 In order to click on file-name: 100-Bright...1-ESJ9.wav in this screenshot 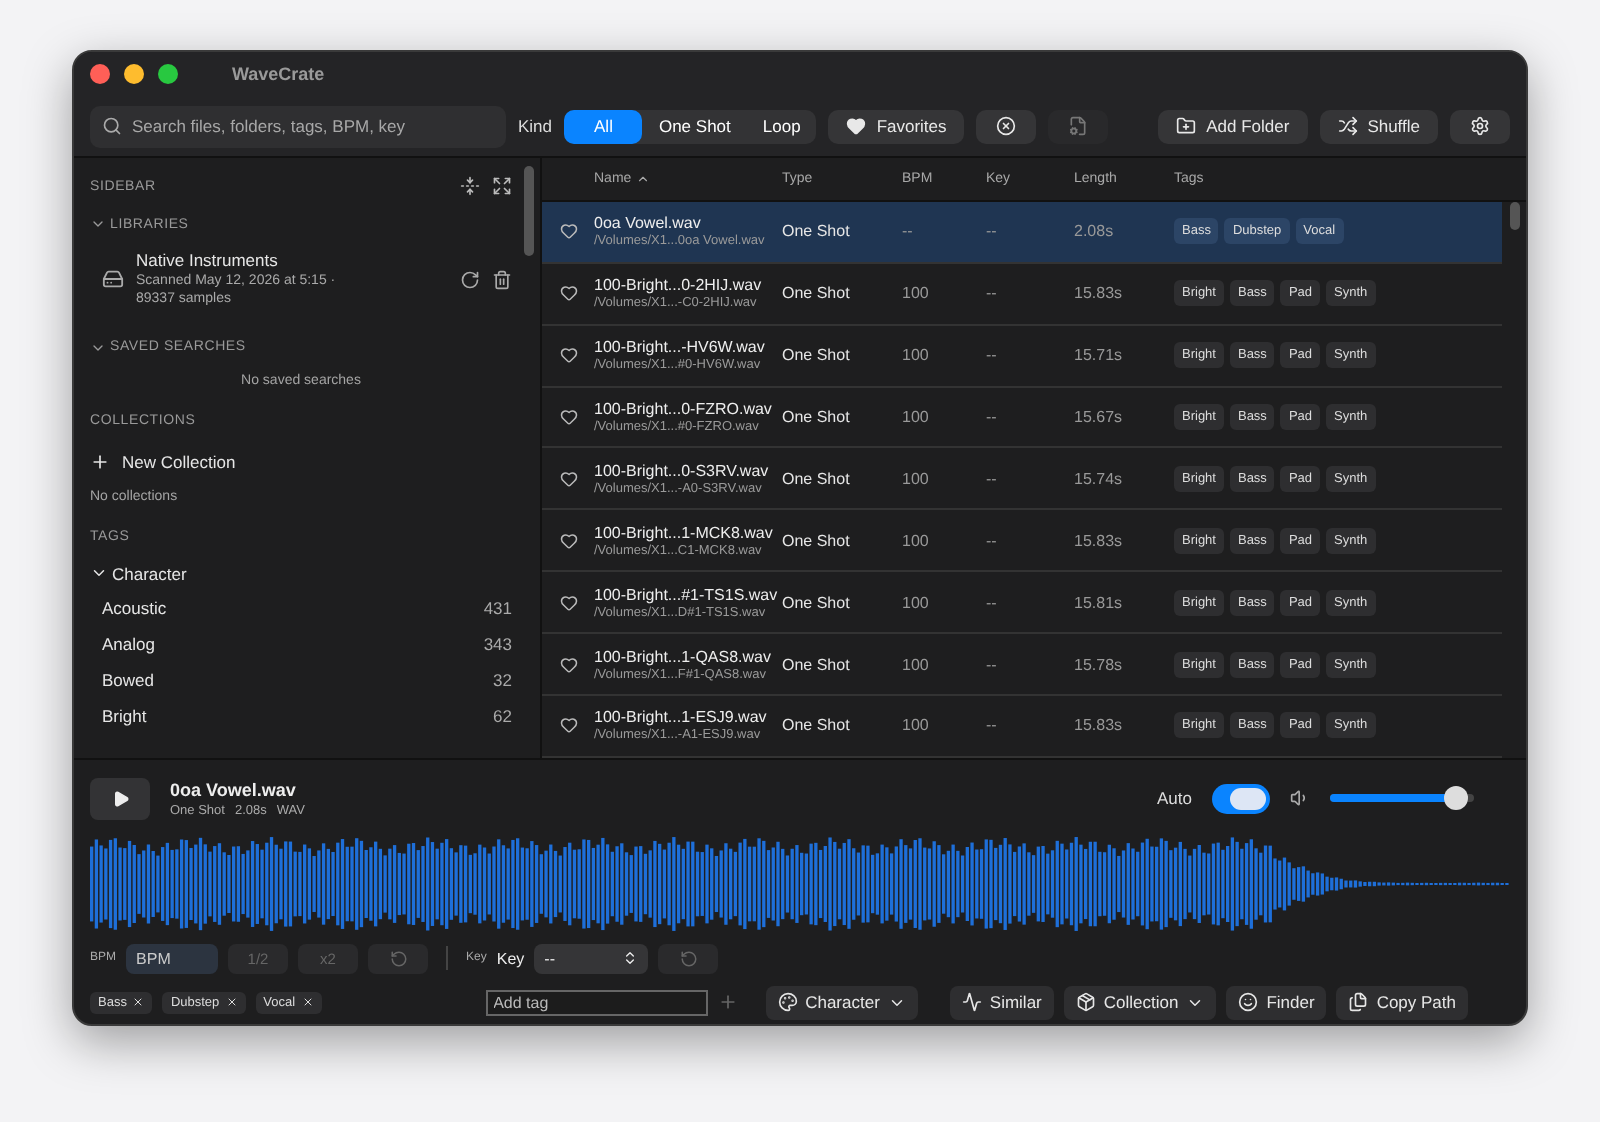, I will do `click(681, 717)`.